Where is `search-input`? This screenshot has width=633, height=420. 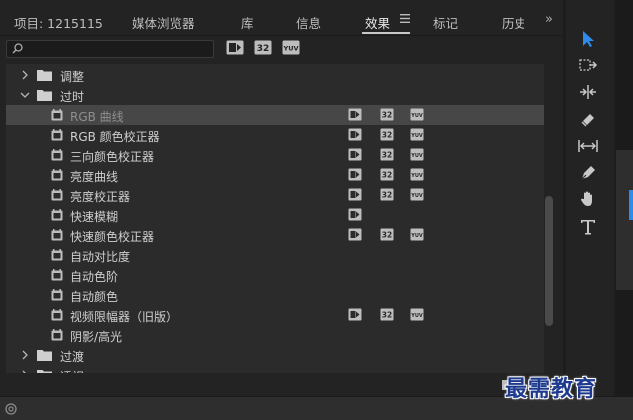 search-input is located at coordinates (119, 49).